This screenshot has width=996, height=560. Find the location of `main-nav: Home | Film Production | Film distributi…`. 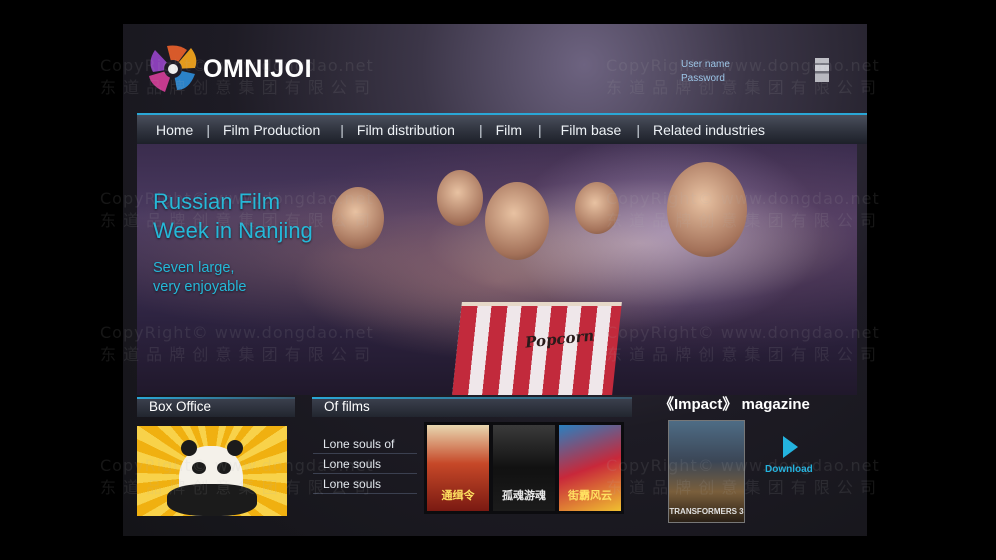

main-nav: Home | Film Production | Film distributi… is located at coordinates (502, 128).